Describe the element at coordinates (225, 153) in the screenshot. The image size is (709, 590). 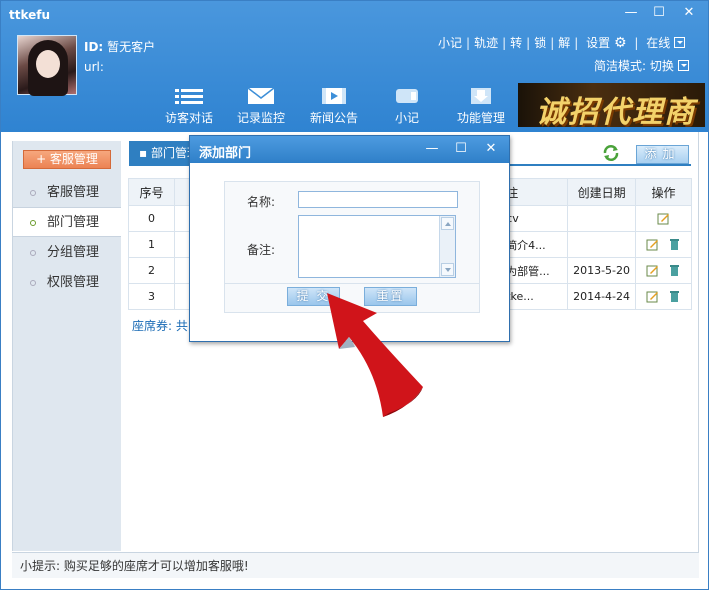
I see `dialog-title: 添加部门` at that location.